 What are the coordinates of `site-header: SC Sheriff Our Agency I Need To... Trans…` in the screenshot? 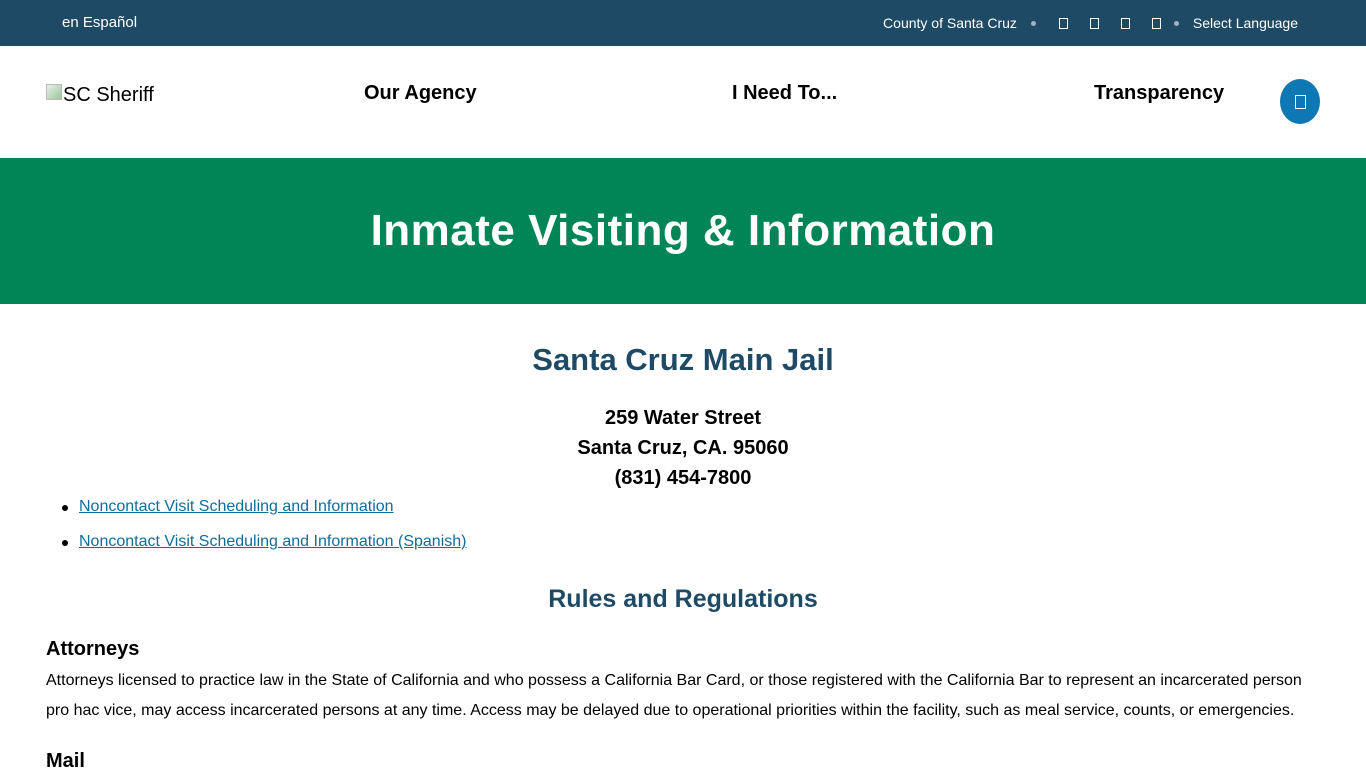 It's located at (683, 102).